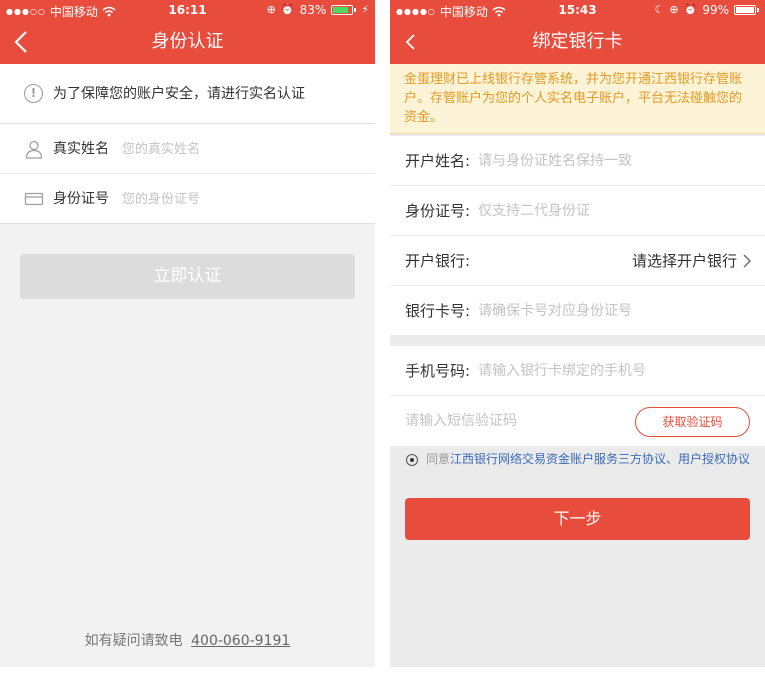 This screenshot has width=765, height=686. I want to click on real-name-label: 真实姓名, so click(81, 149).